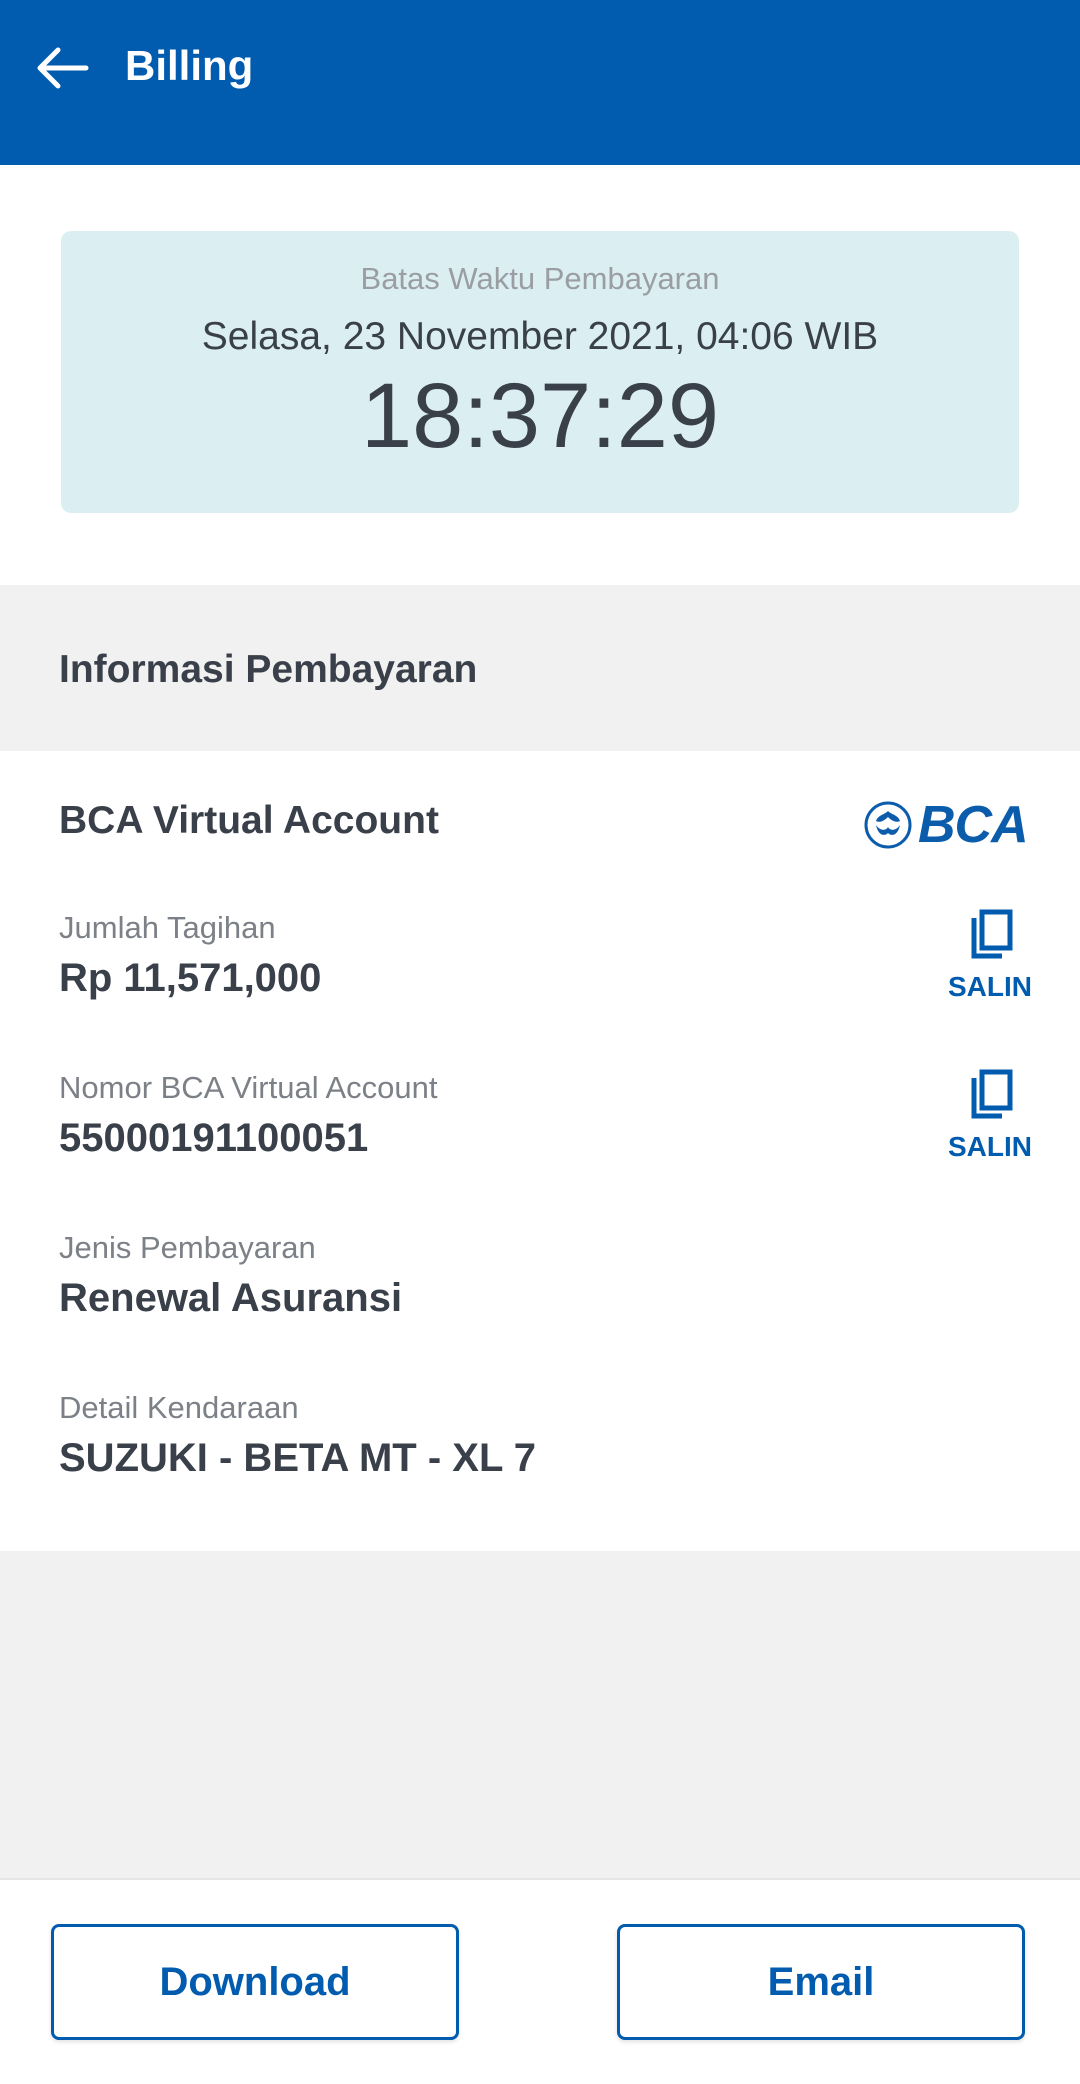 The height and width of the screenshot is (2084, 1080). I want to click on bca-emblem-icon, so click(888, 825).